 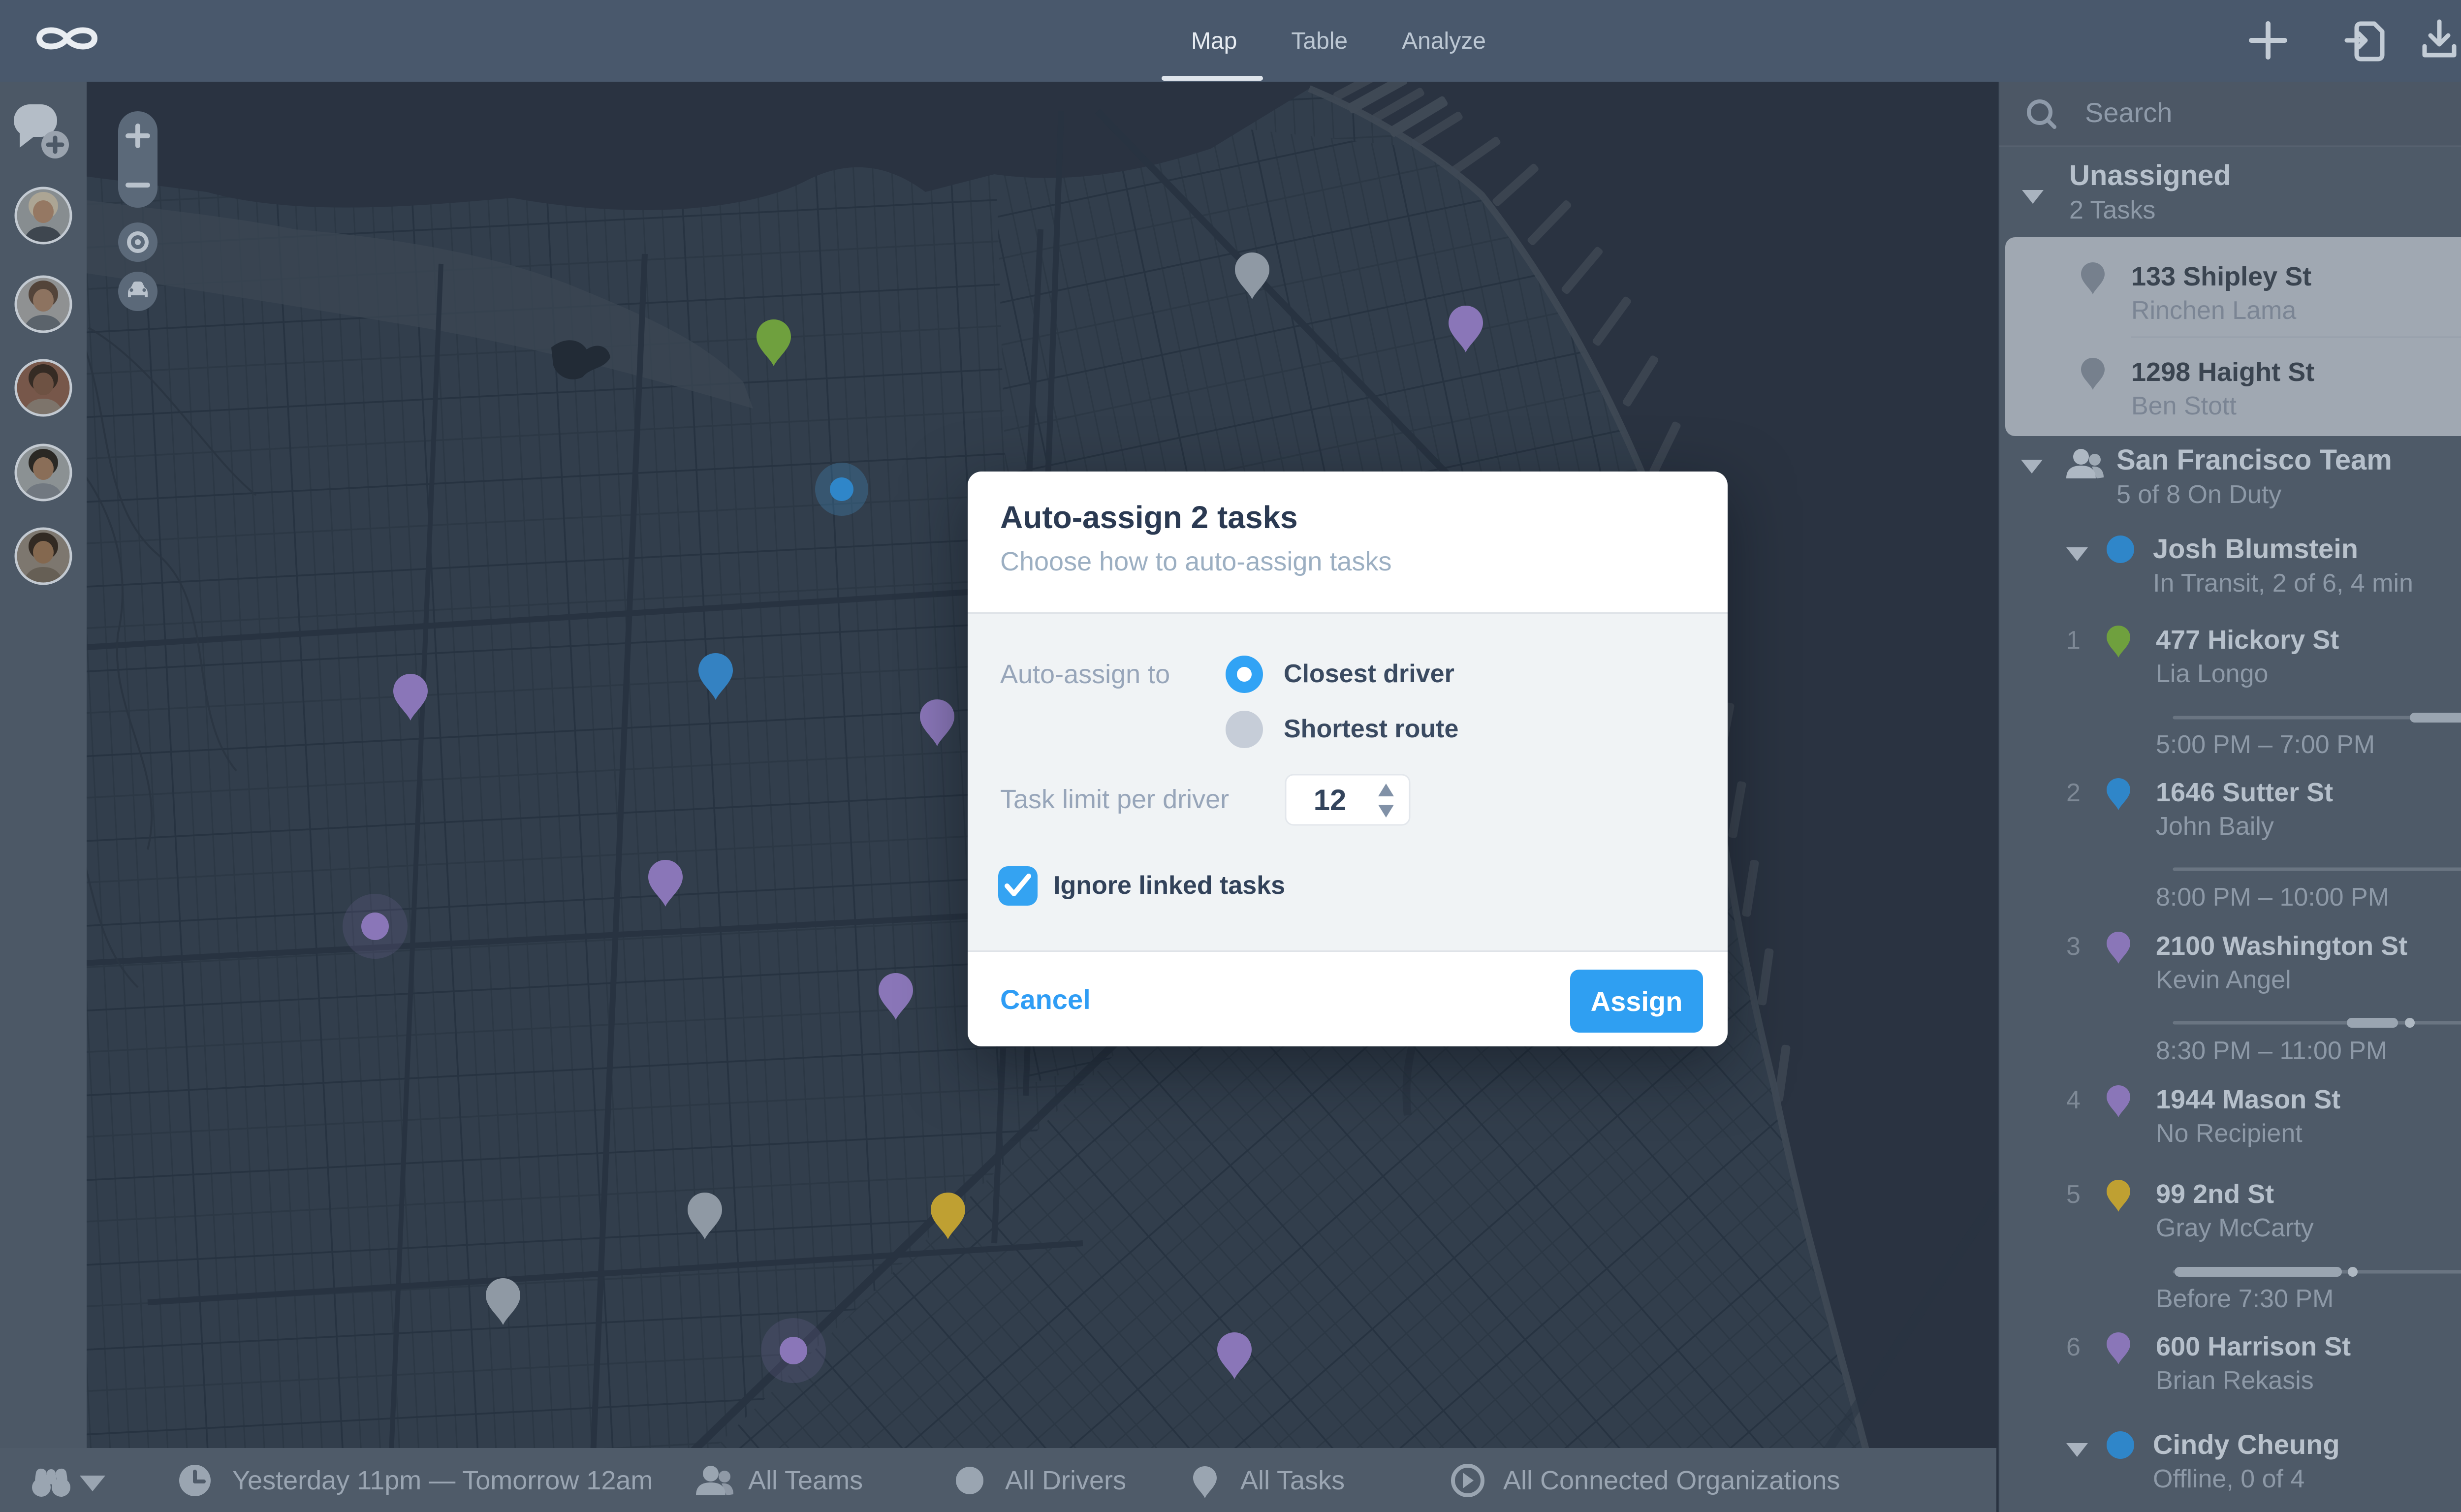 What do you see at coordinates (442, 1480) in the screenshot?
I see `svg-text: Yesterday 11pm — Tomorrow 12am` at bounding box center [442, 1480].